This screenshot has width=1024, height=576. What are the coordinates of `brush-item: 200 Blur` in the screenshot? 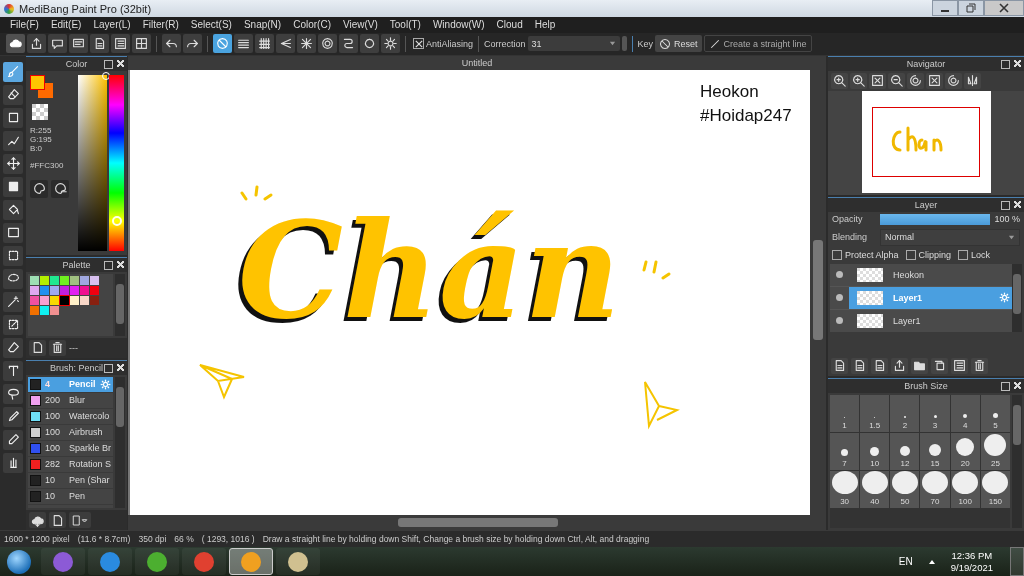 It's located at (70, 400).